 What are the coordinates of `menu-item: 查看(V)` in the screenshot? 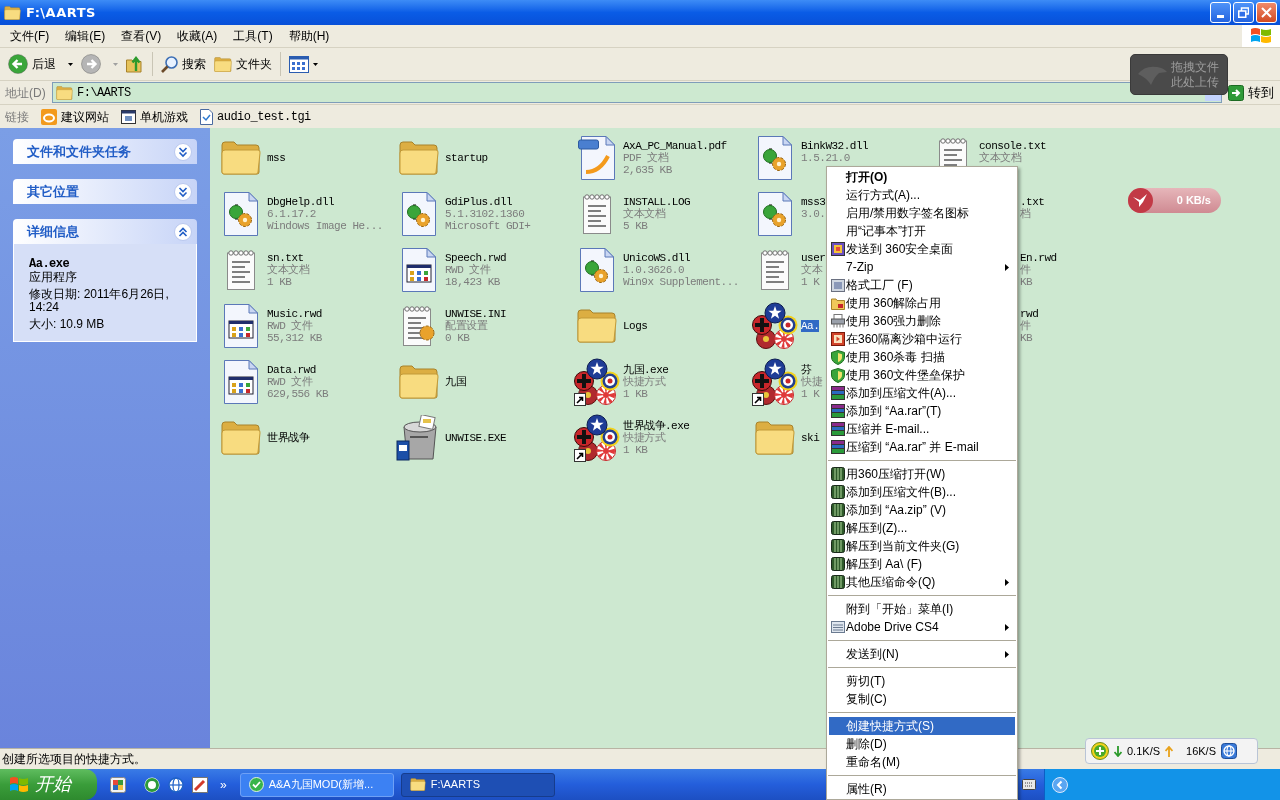 It's located at (141, 36).